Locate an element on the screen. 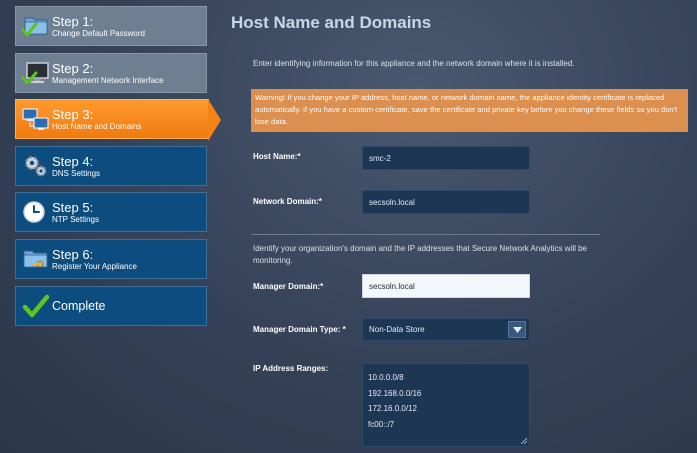  wizard-step-2-text: Step 2: Management Network Interface is located at coordinates (108, 73).